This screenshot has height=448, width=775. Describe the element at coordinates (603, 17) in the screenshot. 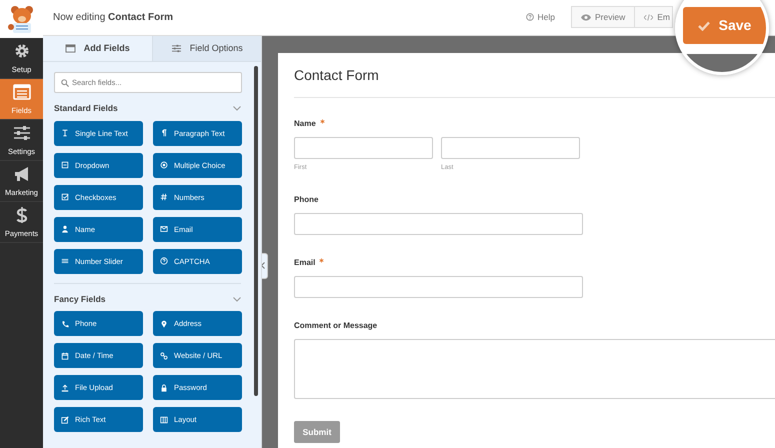

I see `preview-button: Preview` at that location.